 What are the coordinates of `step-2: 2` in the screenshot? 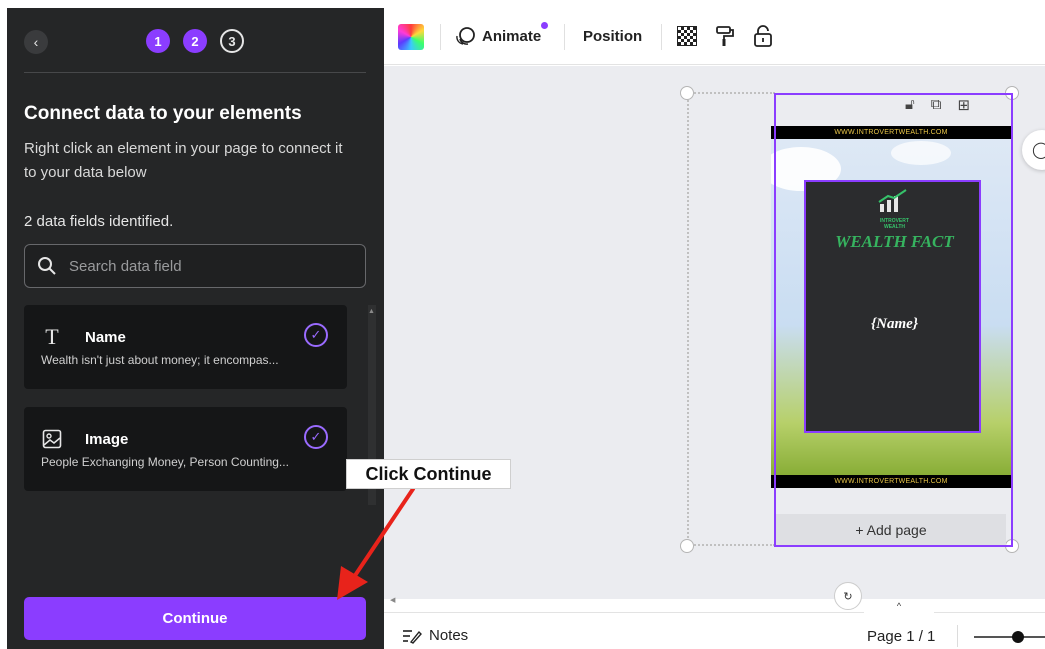 It's located at (195, 41).